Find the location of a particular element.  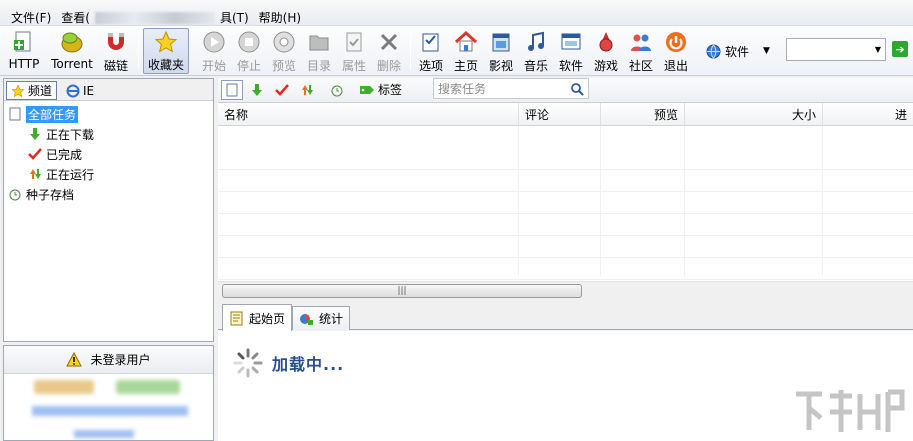

magnet-button: 磁链 is located at coordinates (116, 51).